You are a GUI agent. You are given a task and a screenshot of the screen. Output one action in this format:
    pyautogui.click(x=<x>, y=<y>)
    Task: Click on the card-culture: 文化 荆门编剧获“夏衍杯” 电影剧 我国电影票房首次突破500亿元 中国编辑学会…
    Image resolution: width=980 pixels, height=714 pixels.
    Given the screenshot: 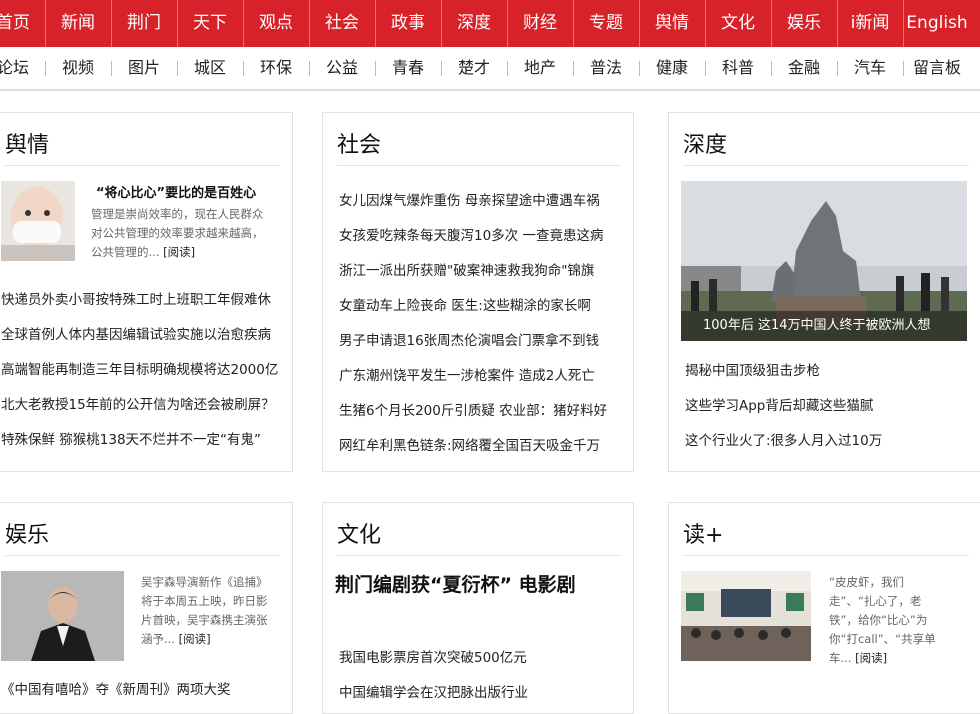 What is the action you would take?
    pyautogui.click(x=478, y=608)
    